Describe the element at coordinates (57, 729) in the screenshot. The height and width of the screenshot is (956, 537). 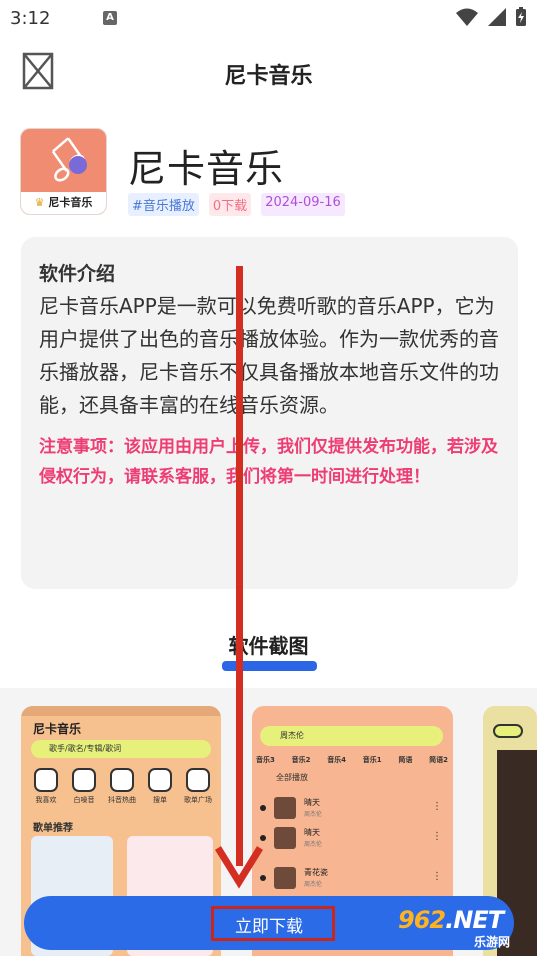
I see `screenshot-app-title: 尼卡音乐` at that location.